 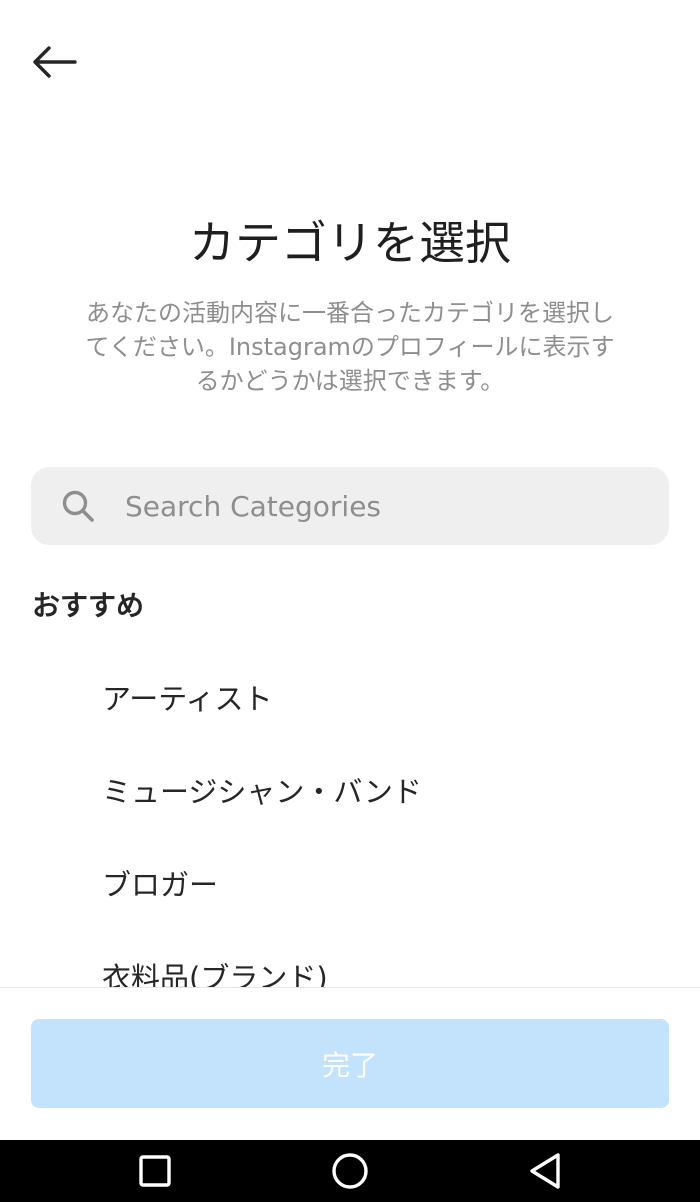 What do you see at coordinates (88, 605) in the screenshot?
I see `section-heading-recommended: おすすめ` at bounding box center [88, 605].